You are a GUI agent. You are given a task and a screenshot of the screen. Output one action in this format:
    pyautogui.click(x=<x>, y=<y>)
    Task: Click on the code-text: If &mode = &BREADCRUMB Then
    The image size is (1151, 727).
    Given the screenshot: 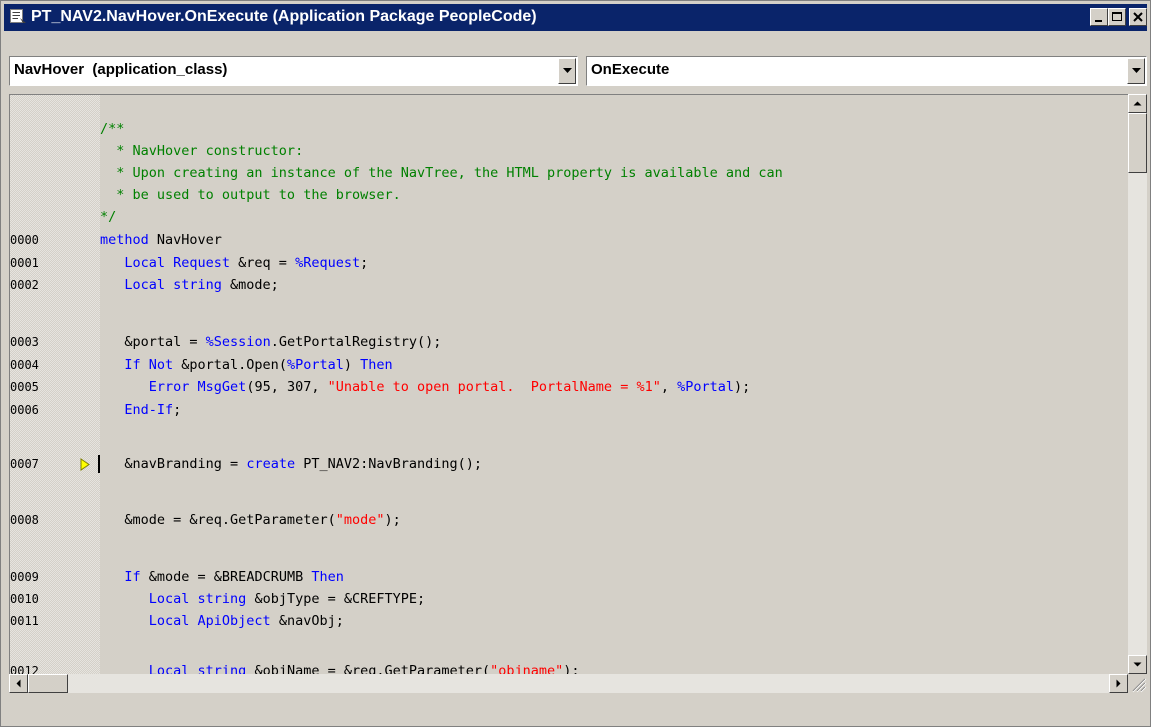 What is the action you would take?
    pyautogui.click(x=222, y=577)
    